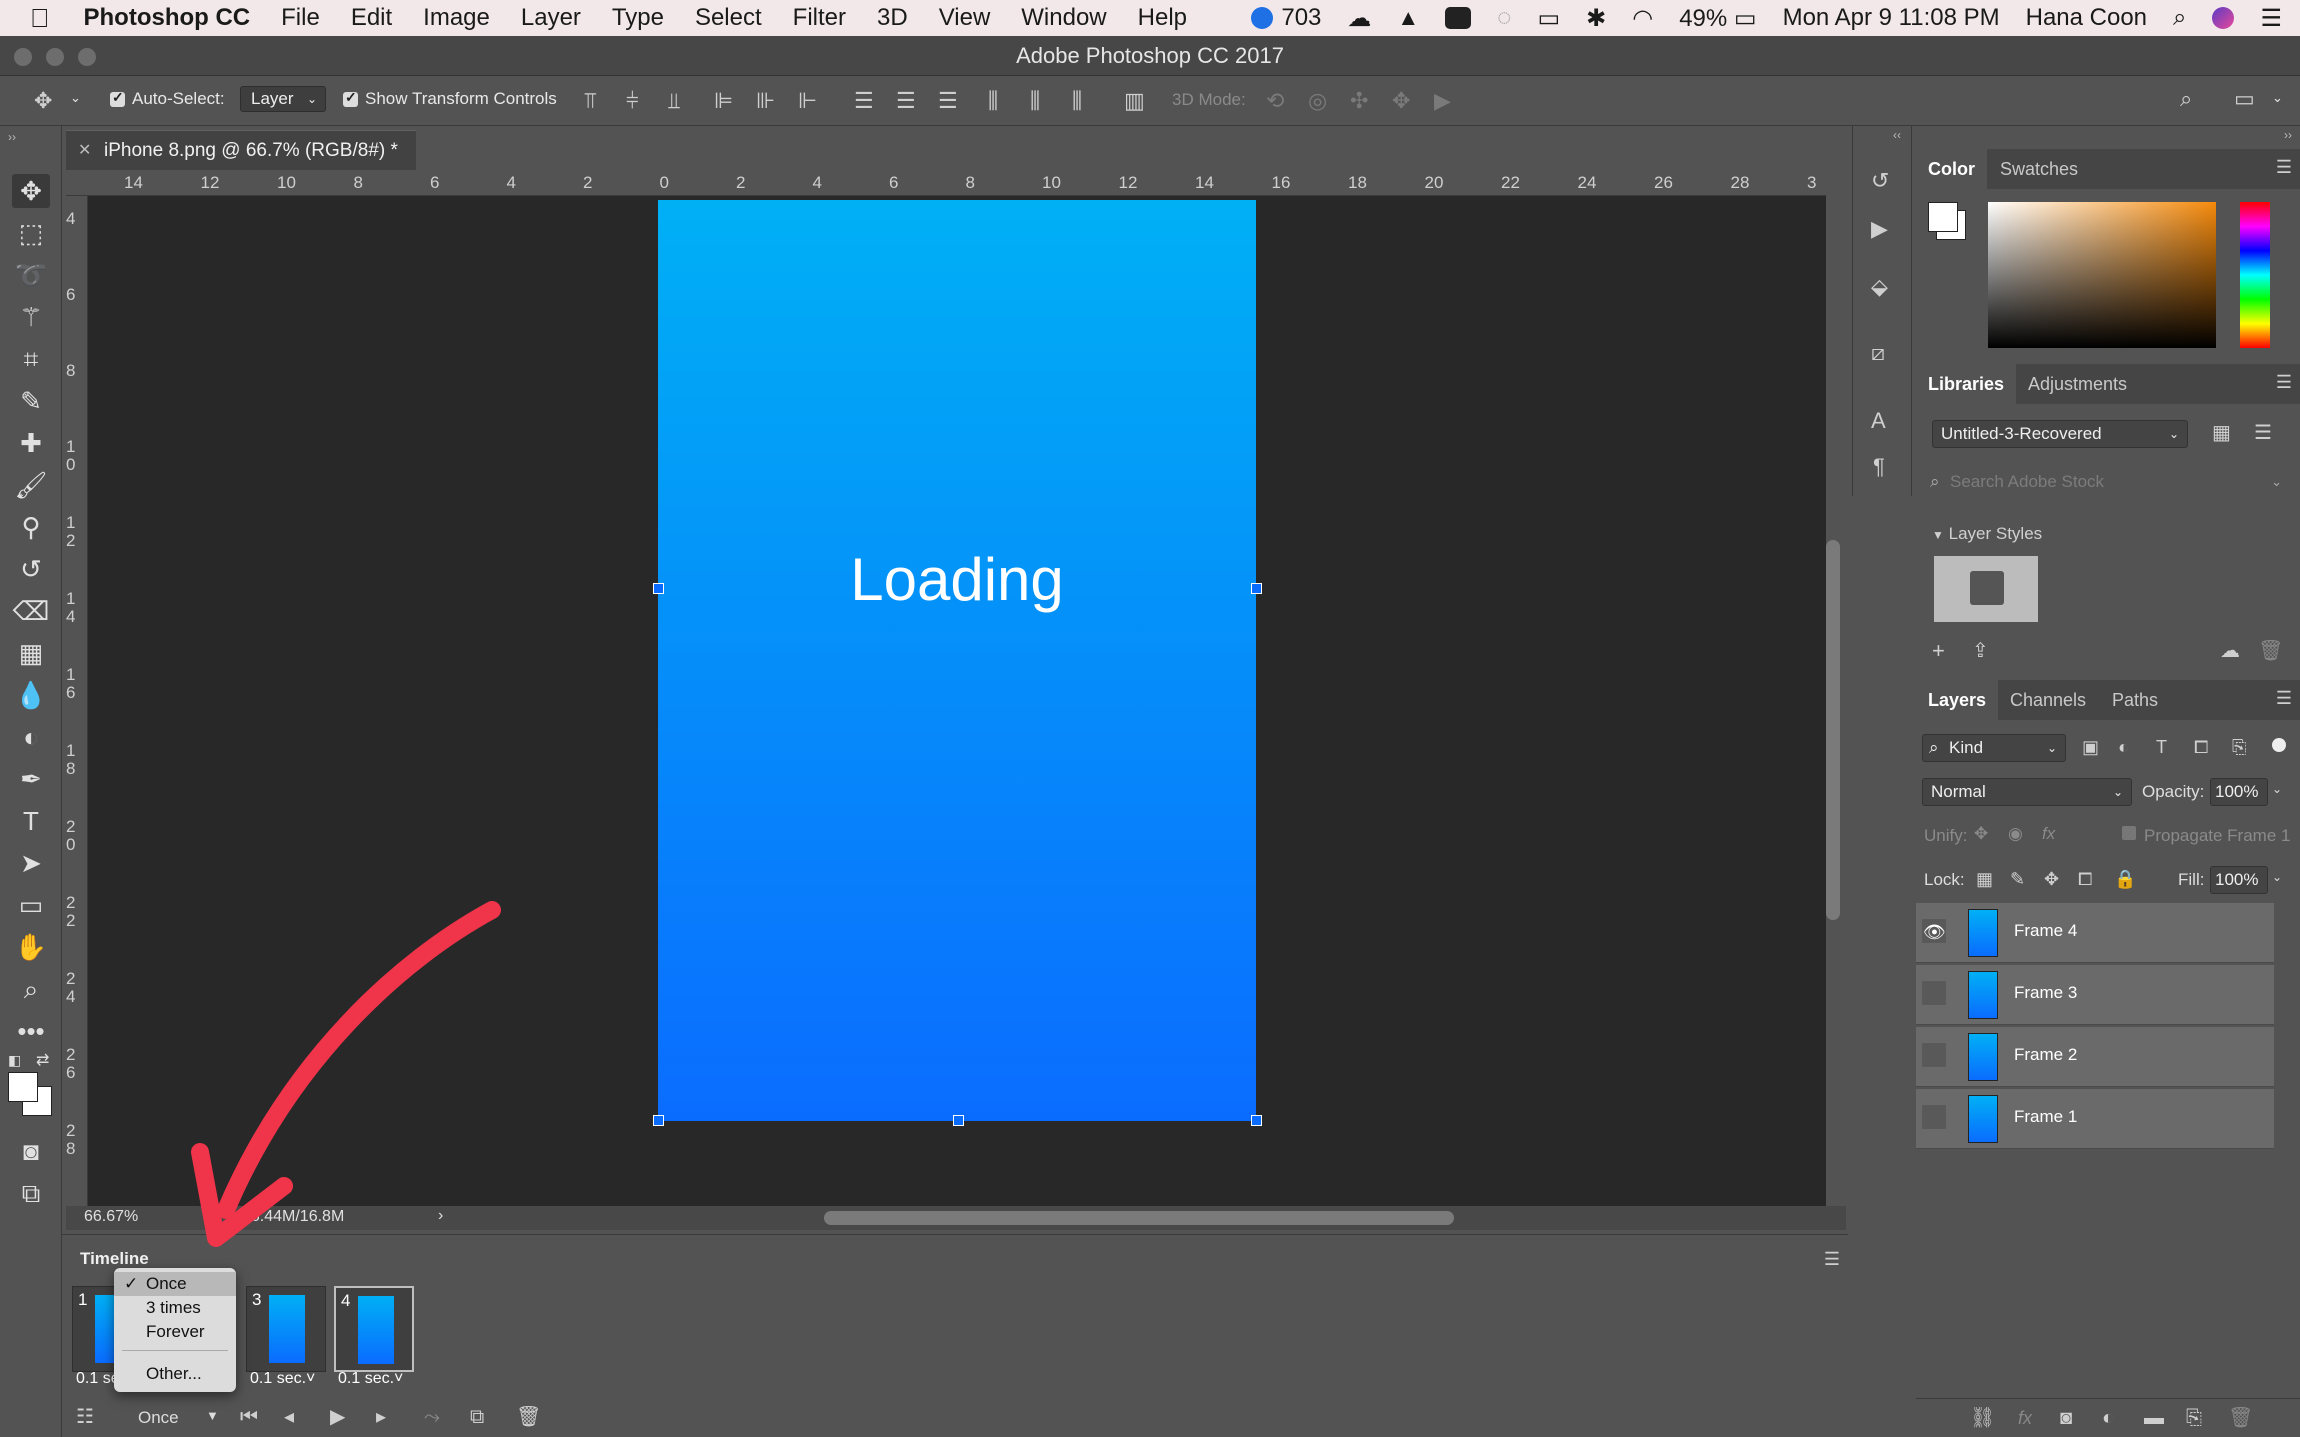 The height and width of the screenshot is (1437, 2300). What do you see at coordinates (31, 1151) in the screenshot?
I see `quick-mask-icon: ◙` at bounding box center [31, 1151].